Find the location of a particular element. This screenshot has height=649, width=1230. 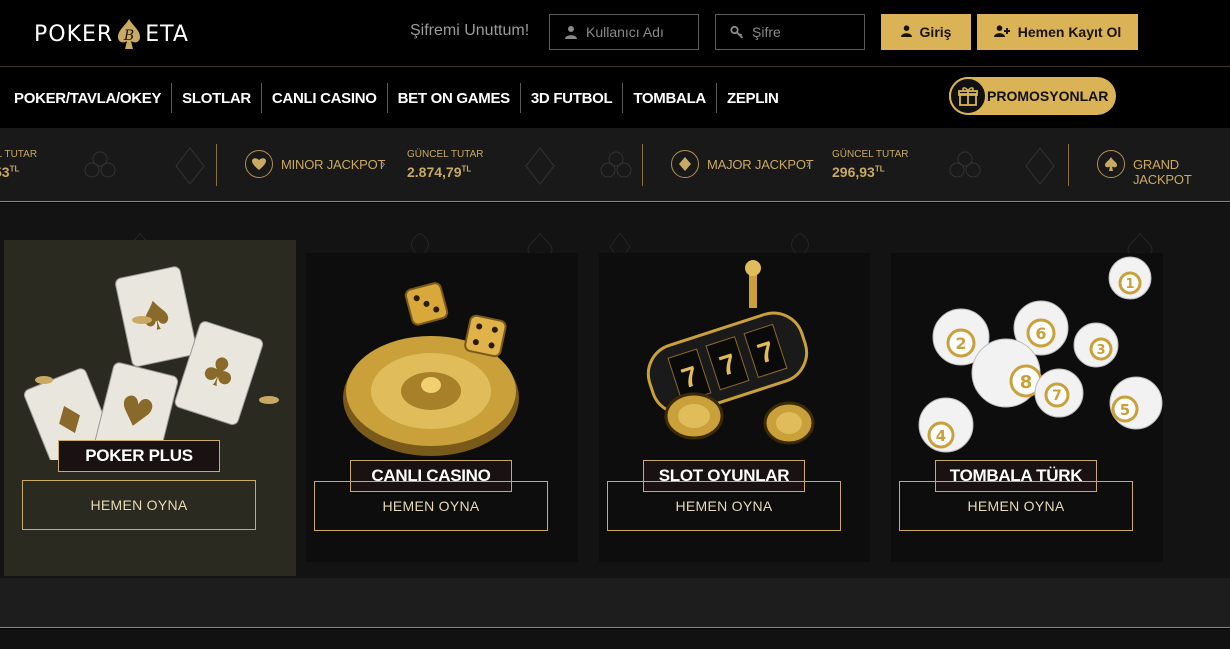

nav-item-3d-futbol: 3D FUTBOL is located at coordinates (572, 98).